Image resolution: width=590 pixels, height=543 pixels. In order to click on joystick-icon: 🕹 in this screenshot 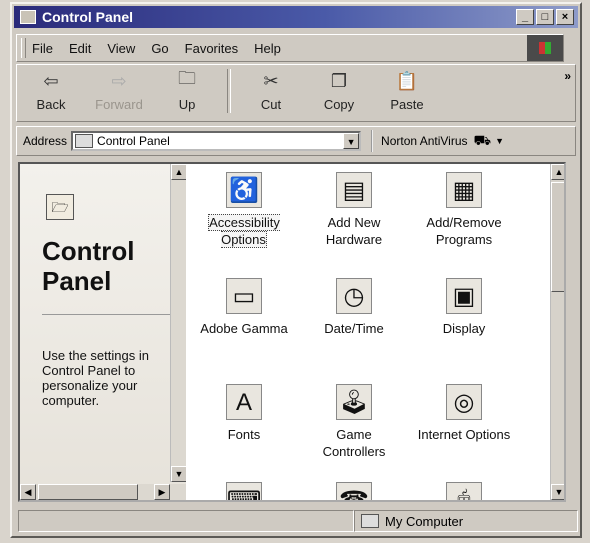, I will do `click(354, 402)`.